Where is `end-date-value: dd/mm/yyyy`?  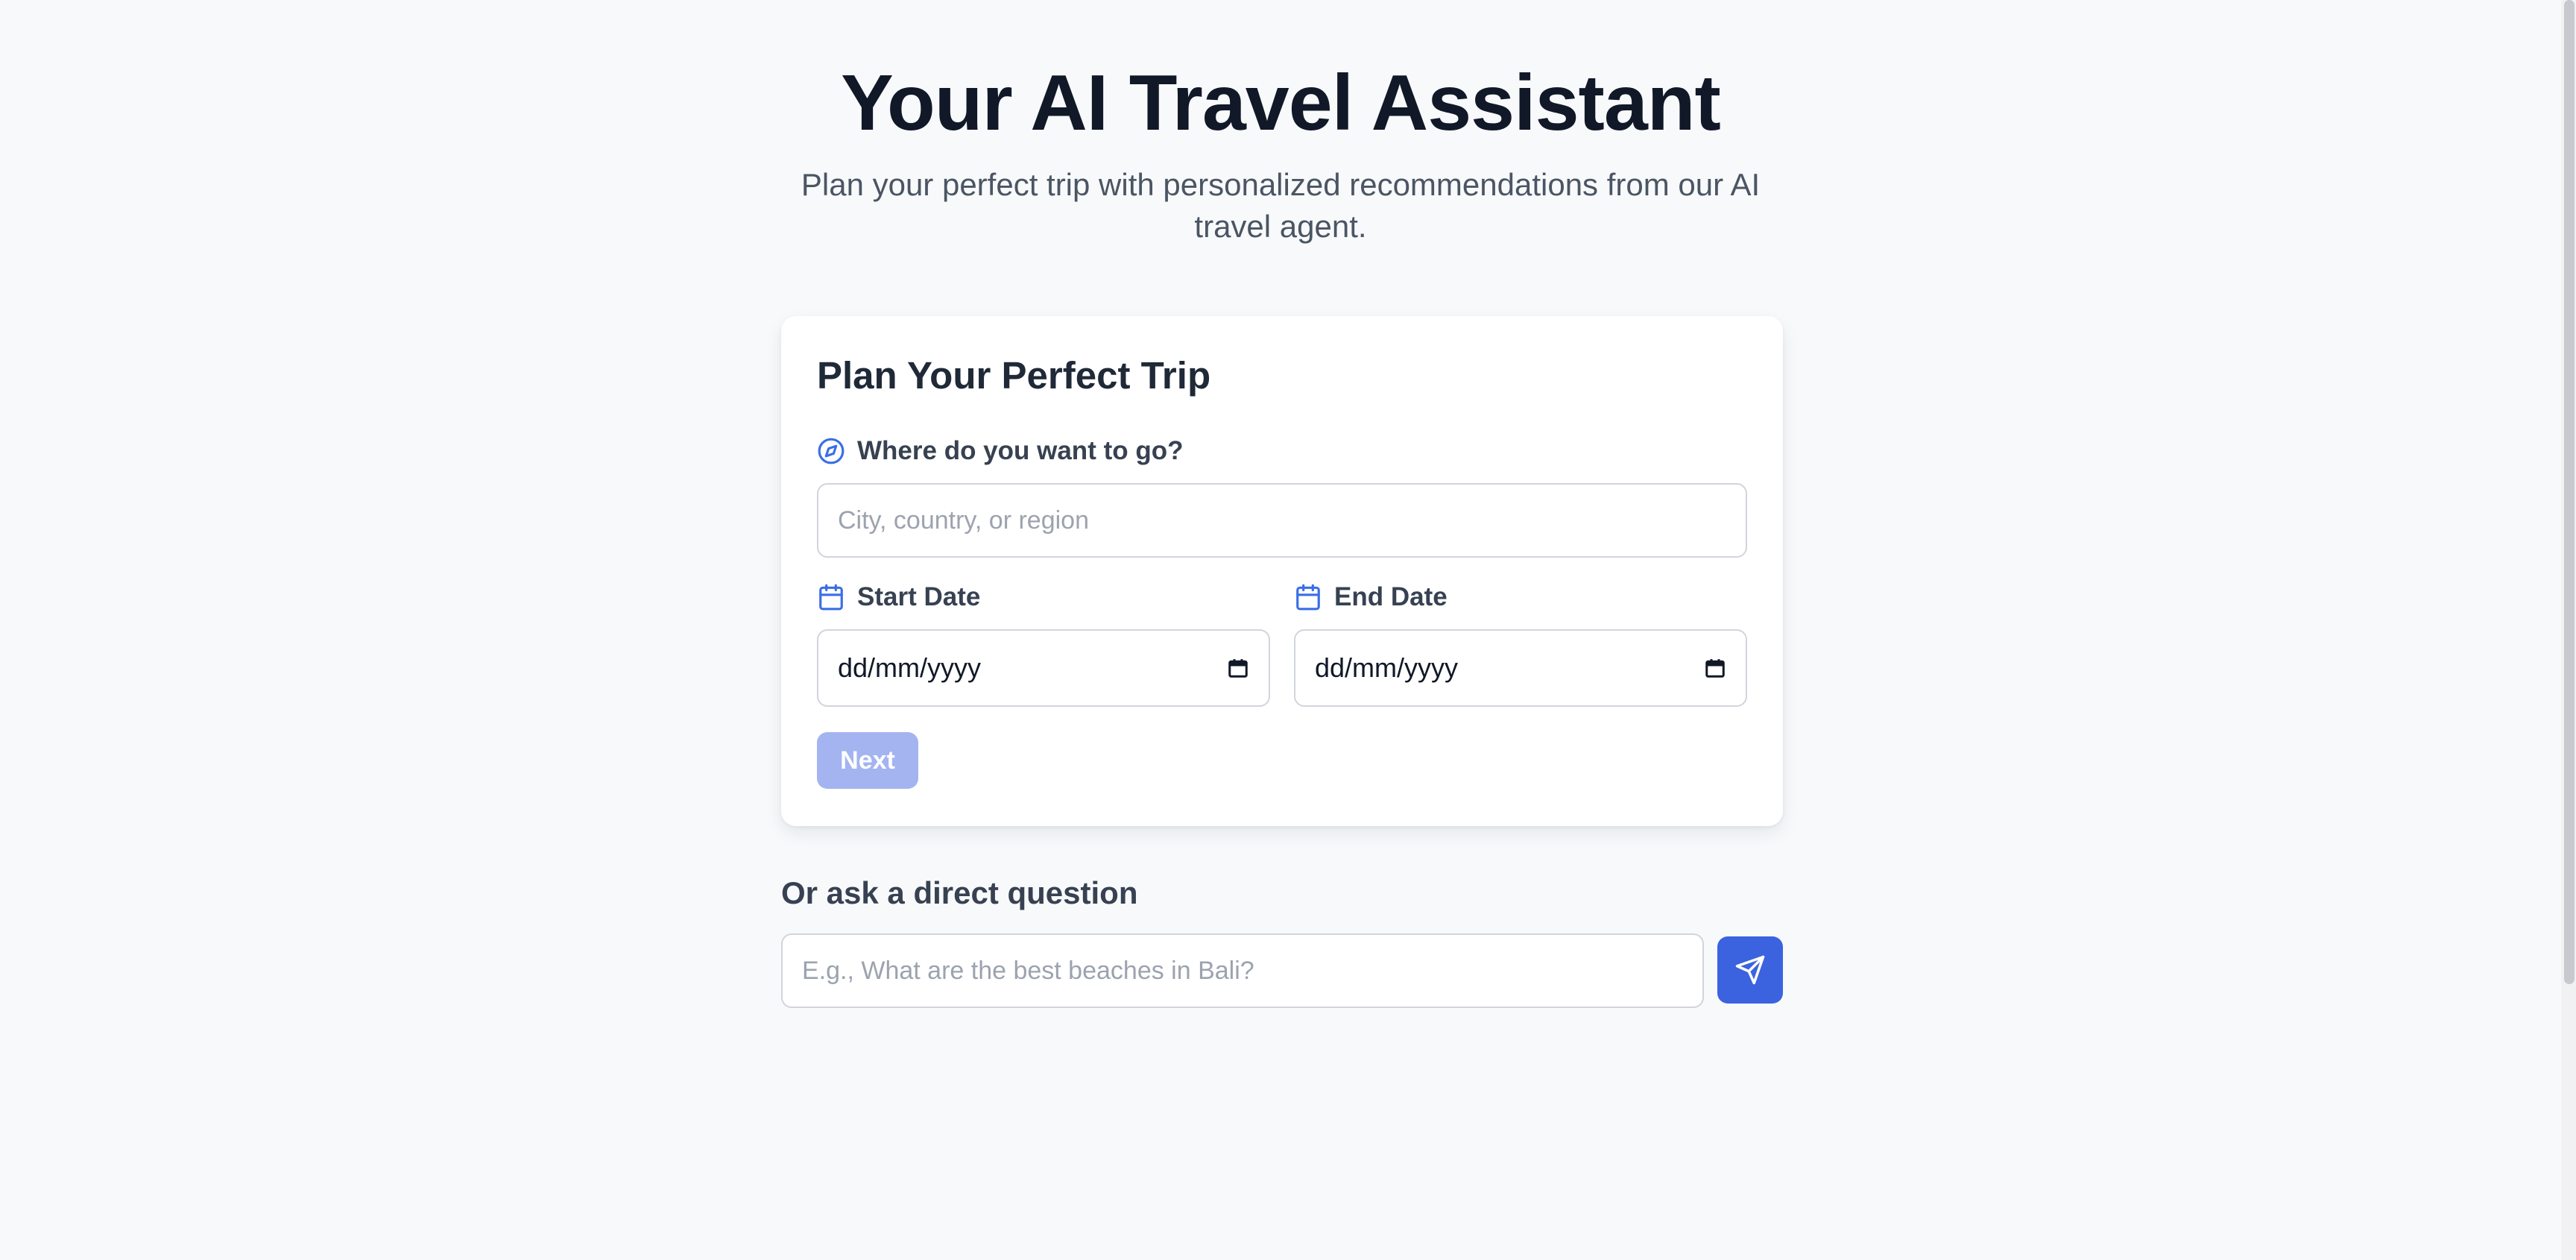 end-date-value: dd/mm/yyyy is located at coordinates (1387, 667).